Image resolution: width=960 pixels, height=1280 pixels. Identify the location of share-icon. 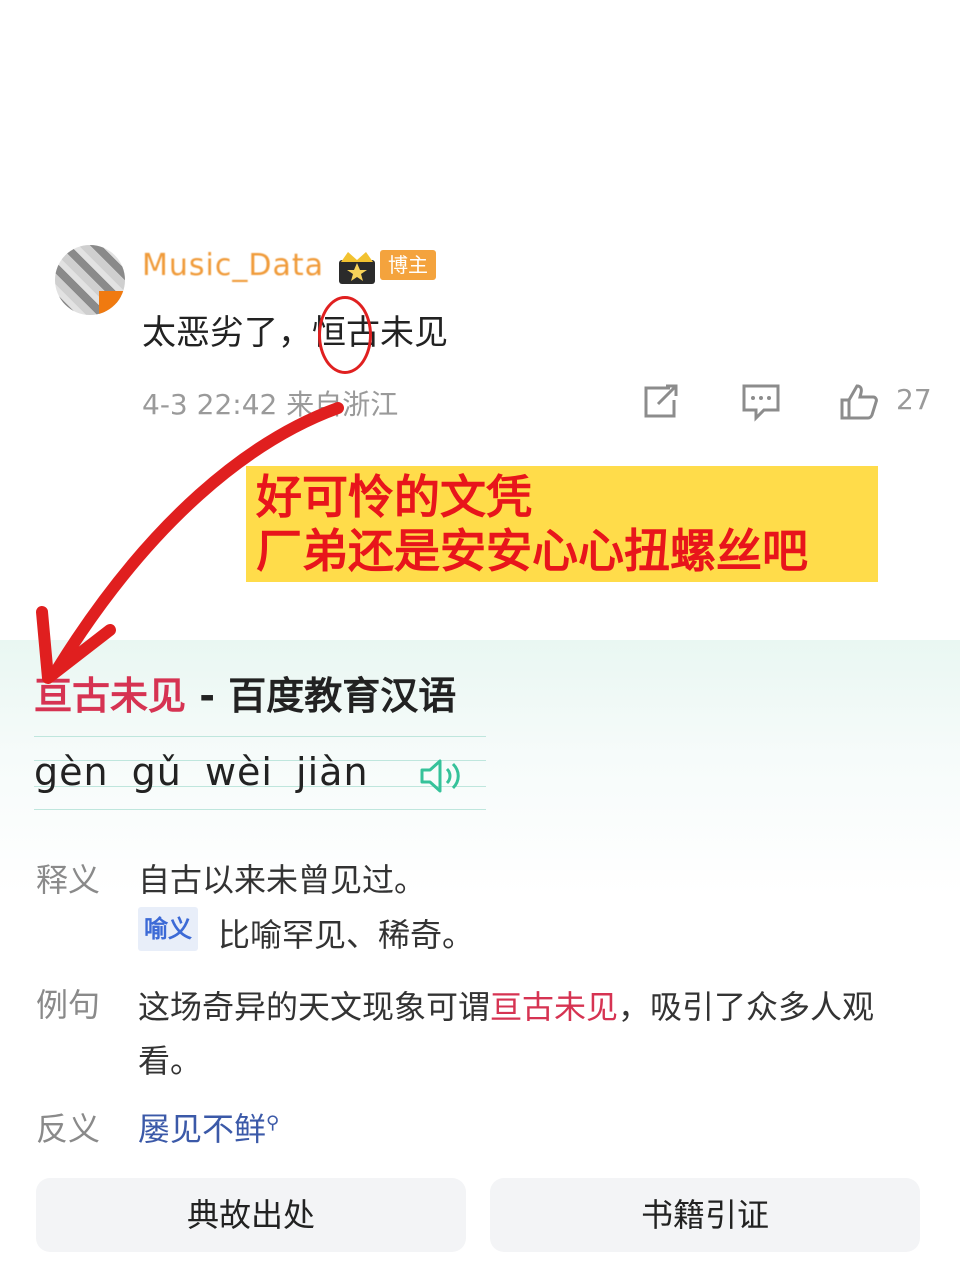
(661, 402).